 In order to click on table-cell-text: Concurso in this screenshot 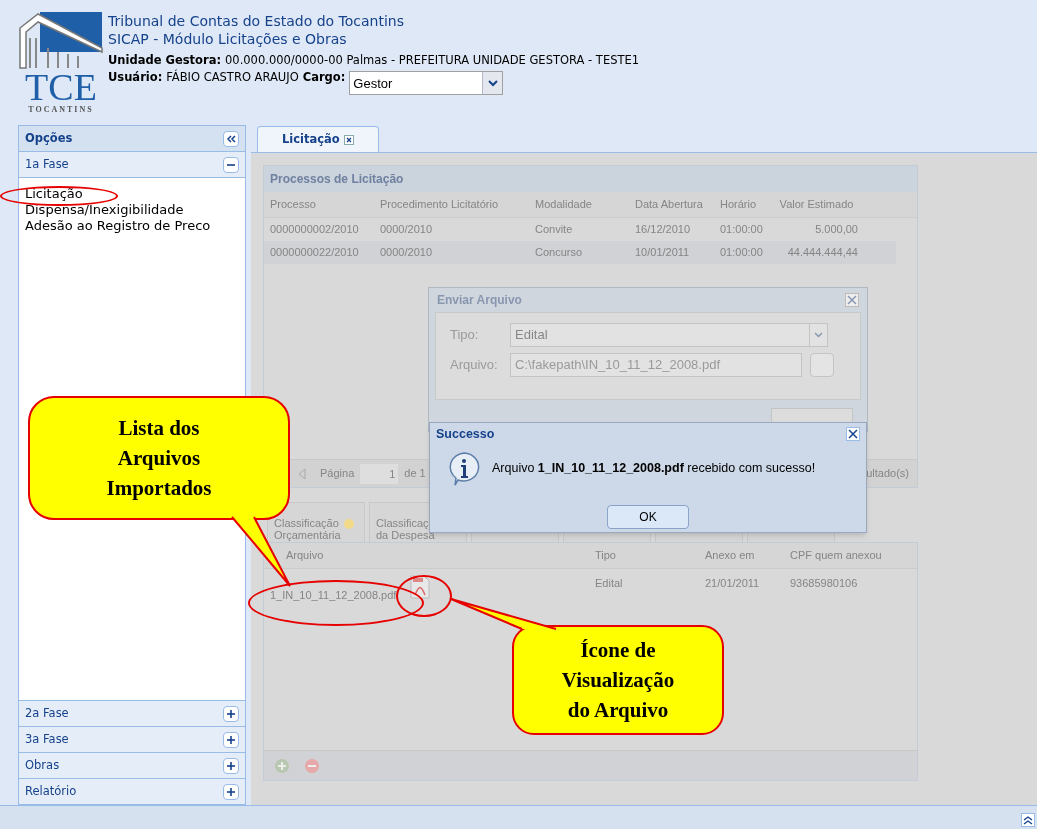, I will do `click(559, 253)`.